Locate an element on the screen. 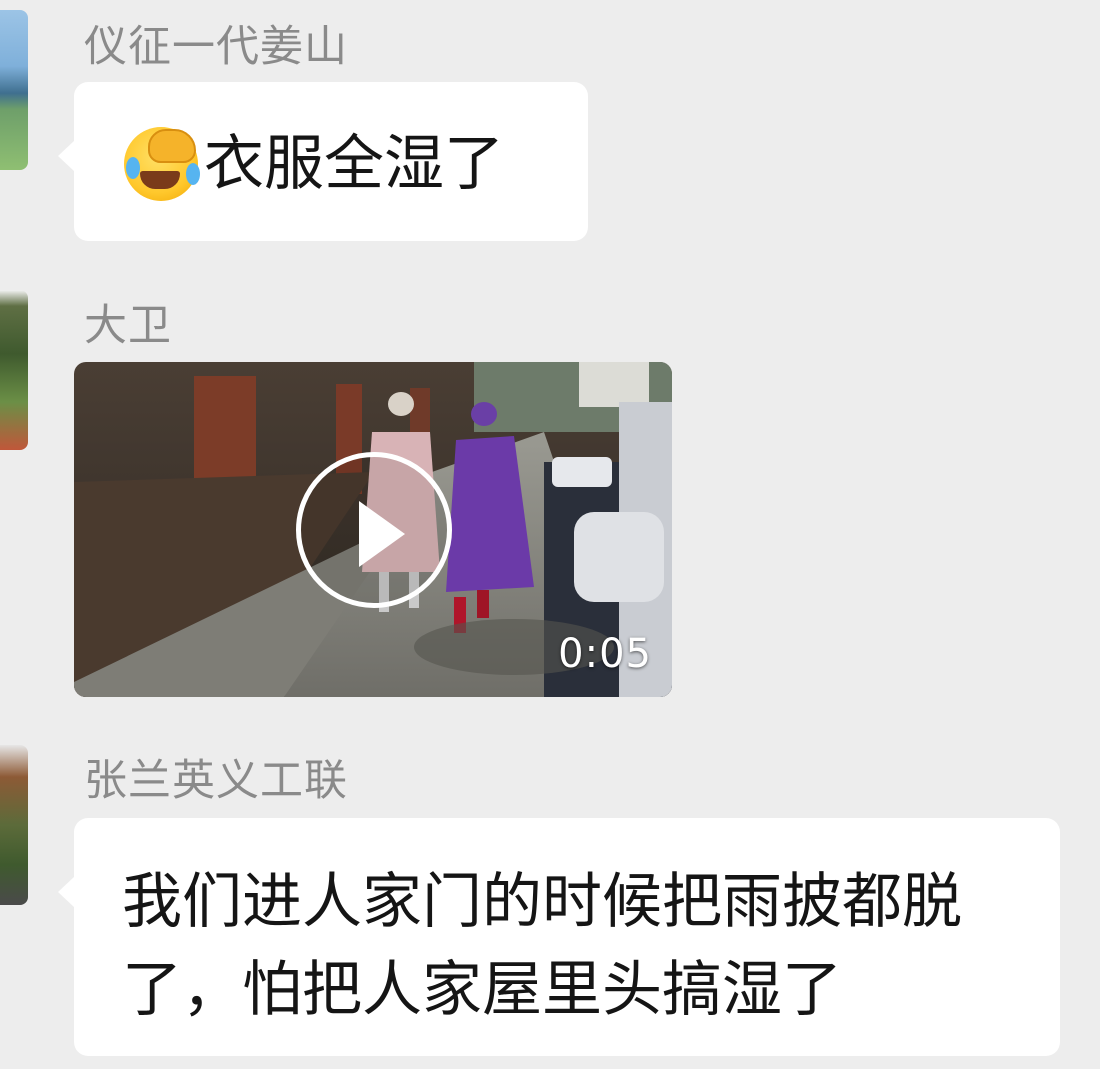 The image size is (1100, 1069). mouth-shape is located at coordinates (160, 180).